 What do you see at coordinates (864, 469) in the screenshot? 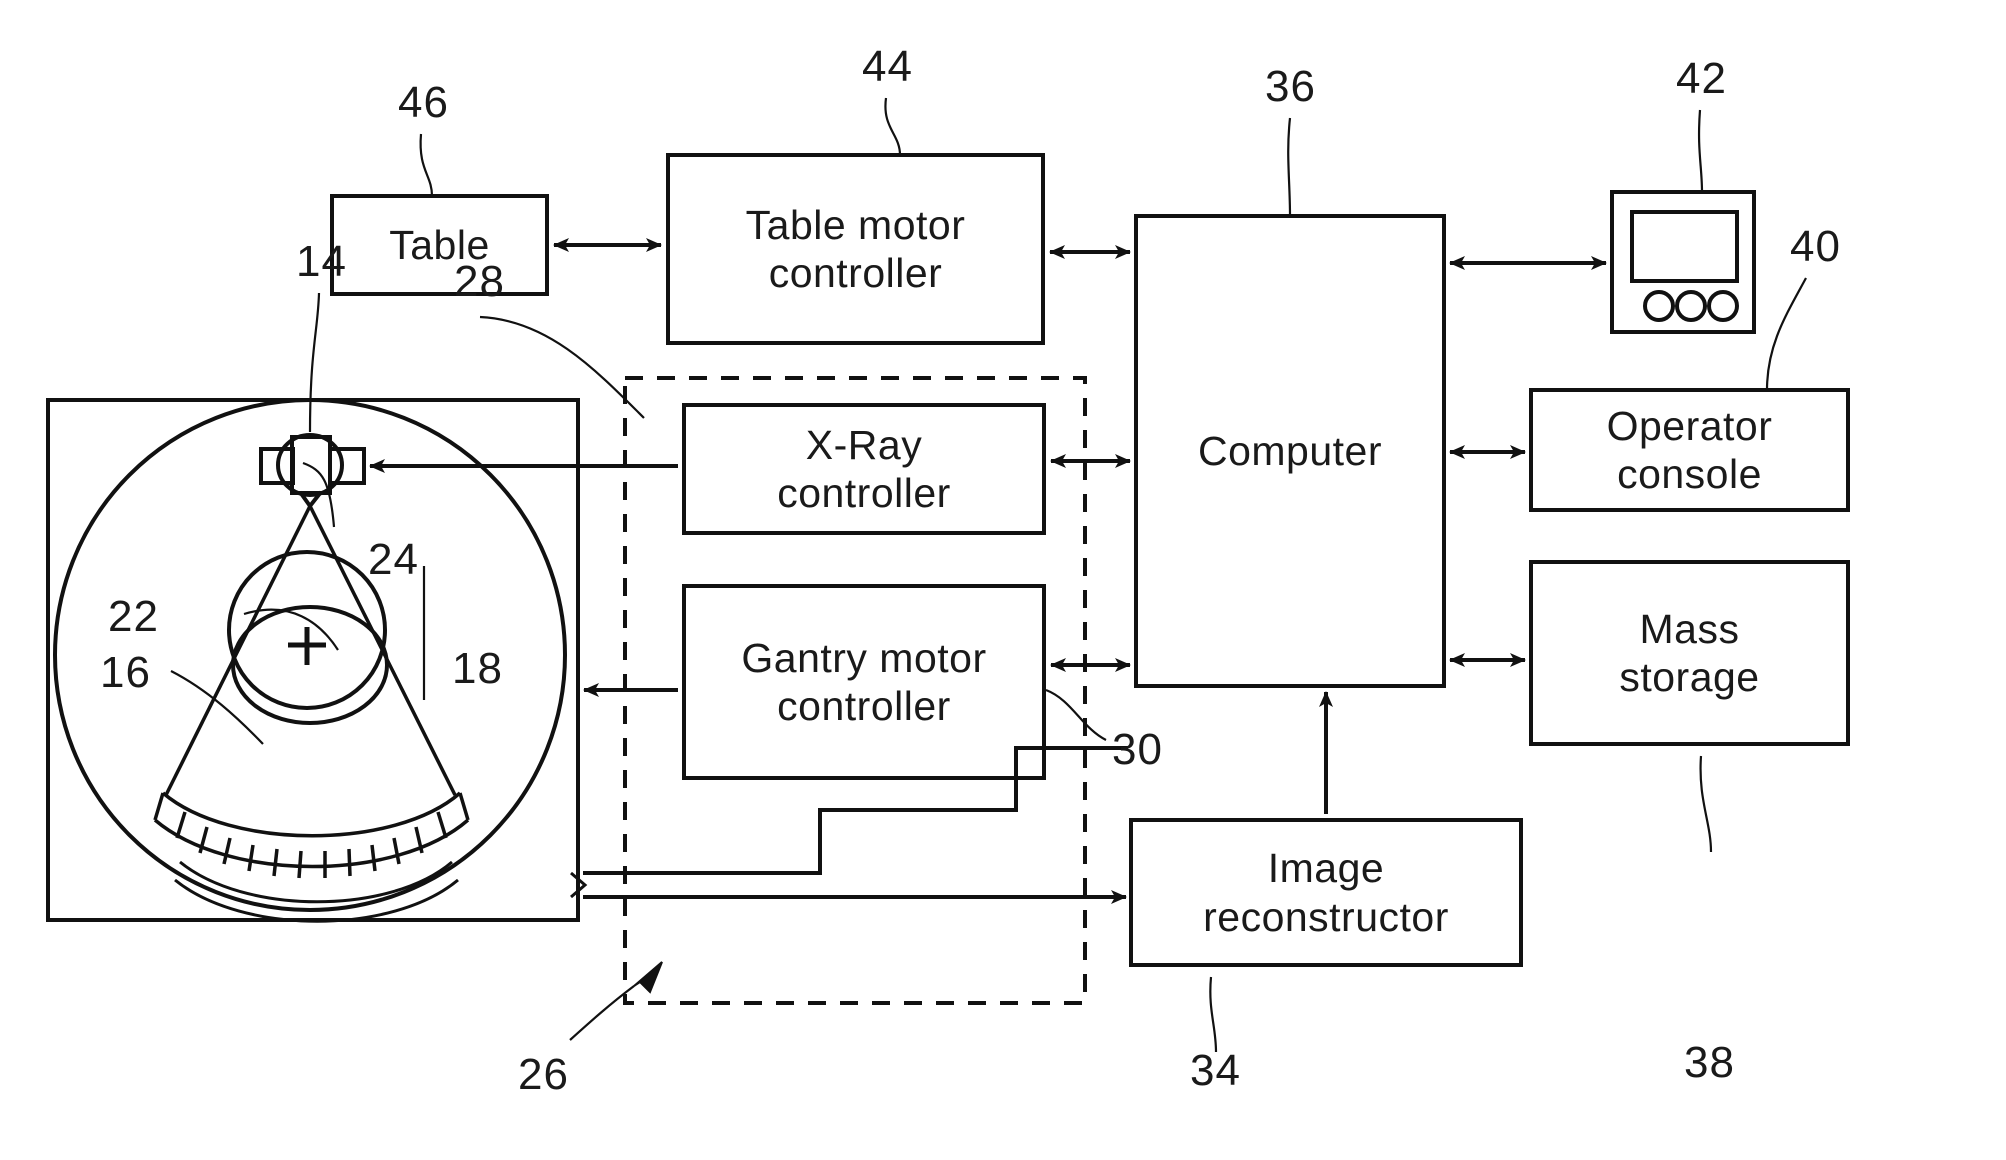
I see `xray-controller-block` at bounding box center [864, 469].